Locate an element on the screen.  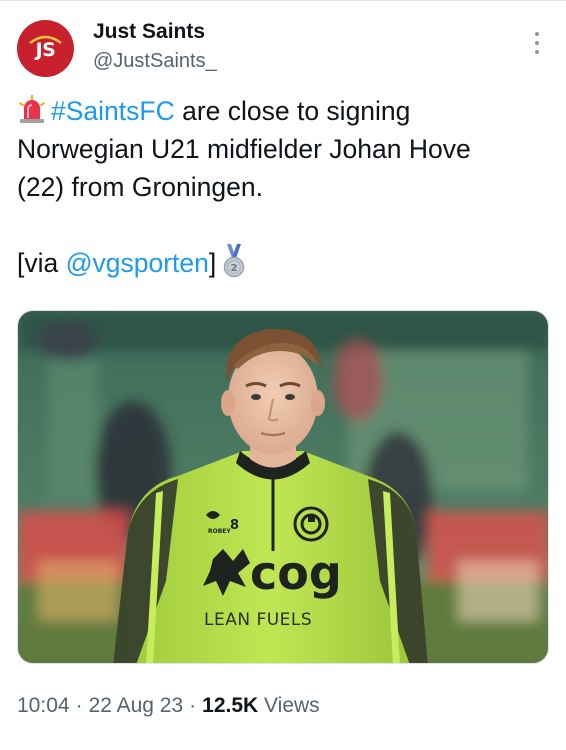
second-place-medal-icon: 2 is located at coordinates (234, 261).